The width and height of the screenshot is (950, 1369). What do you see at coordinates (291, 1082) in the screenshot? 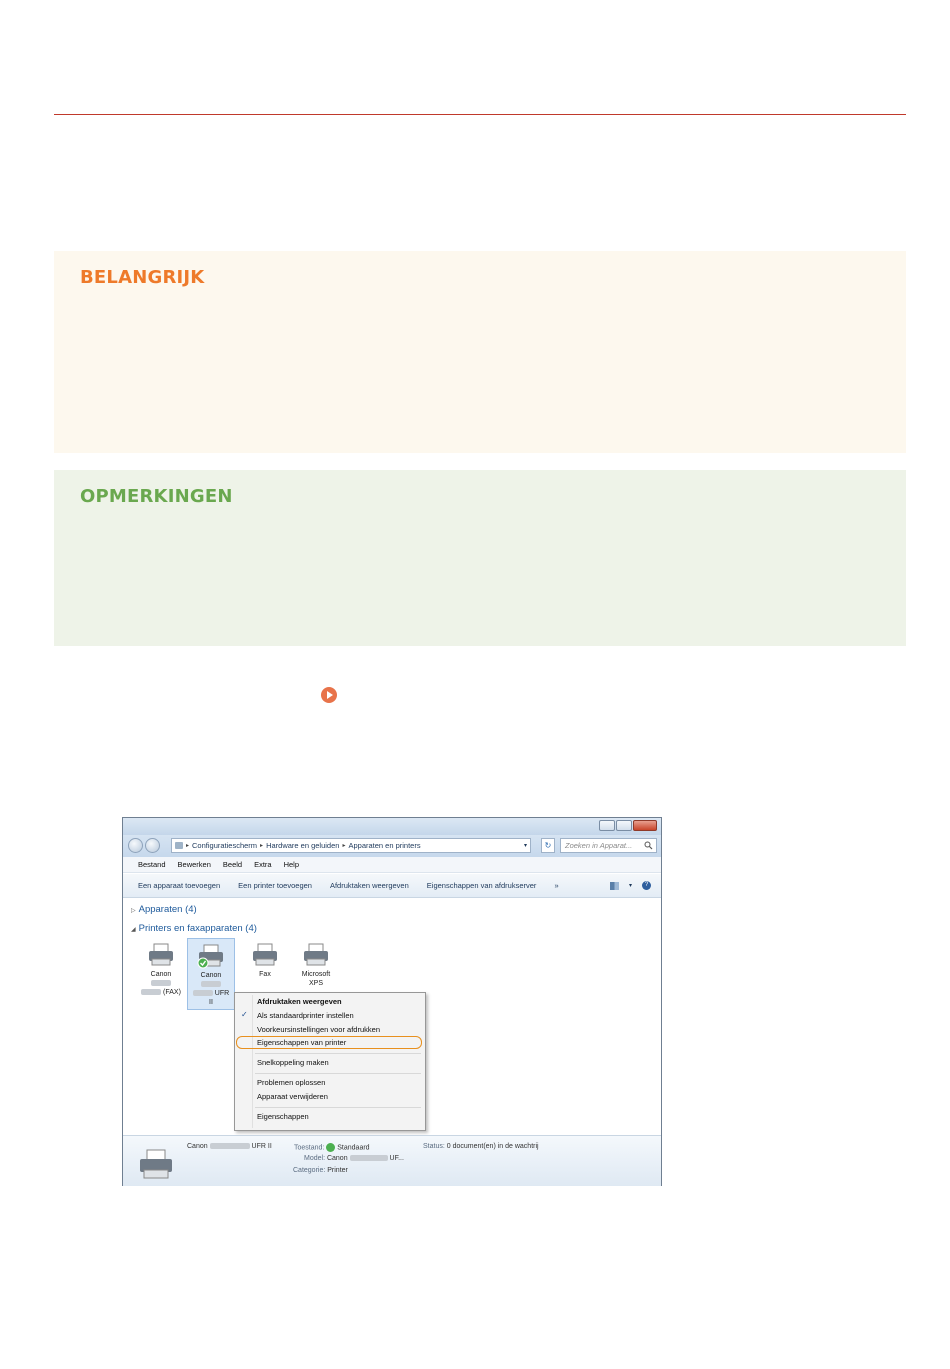
I see `menu-item-troubleshoot: Problemen oplossen` at bounding box center [291, 1082].